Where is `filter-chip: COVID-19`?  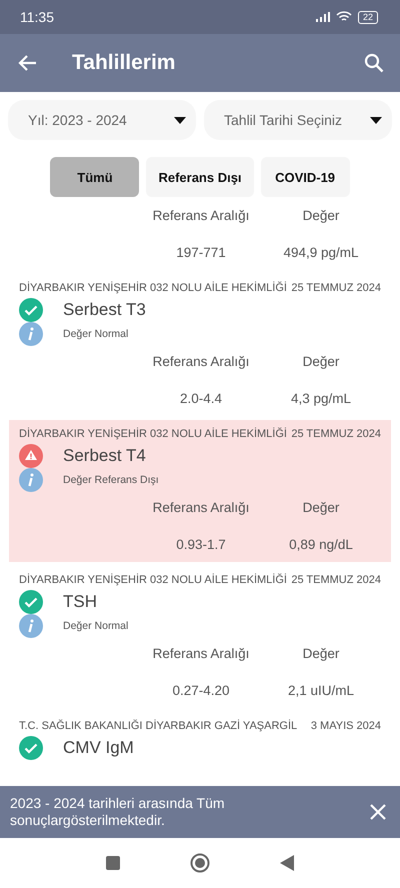 filter-chip: COVID-19 is located at coordinates (305, 177).